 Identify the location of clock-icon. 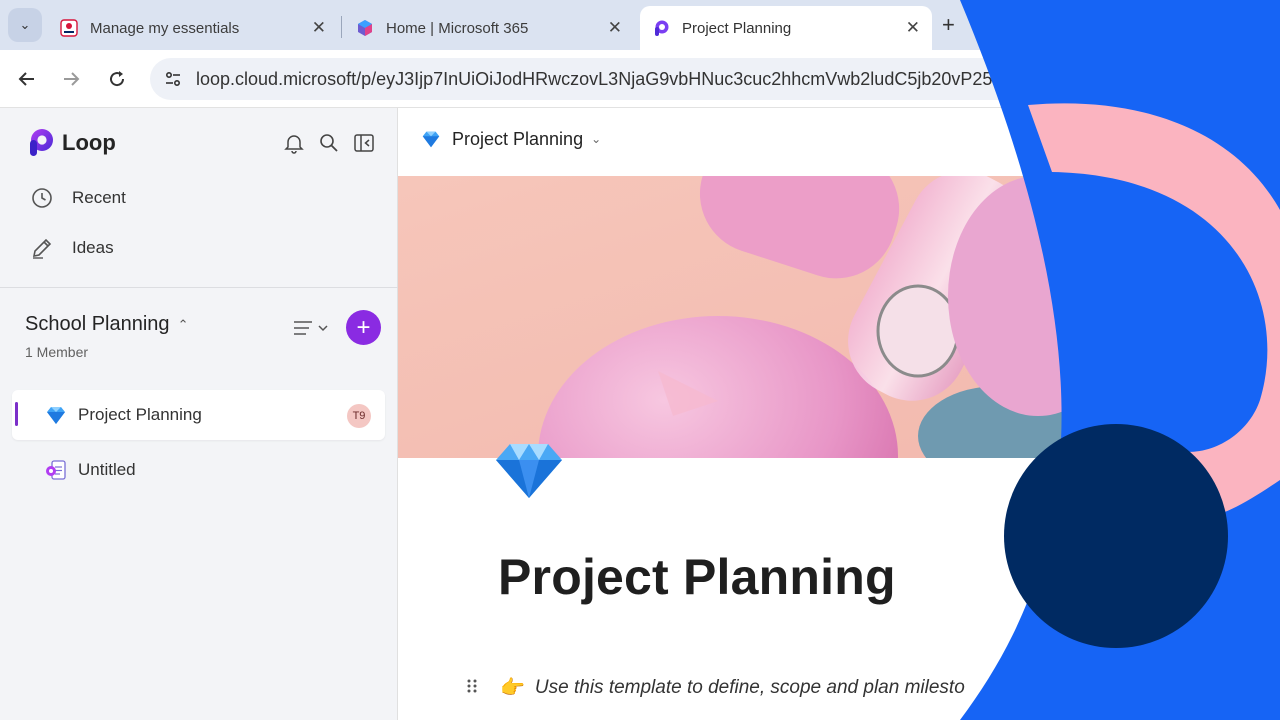
(42, 198).